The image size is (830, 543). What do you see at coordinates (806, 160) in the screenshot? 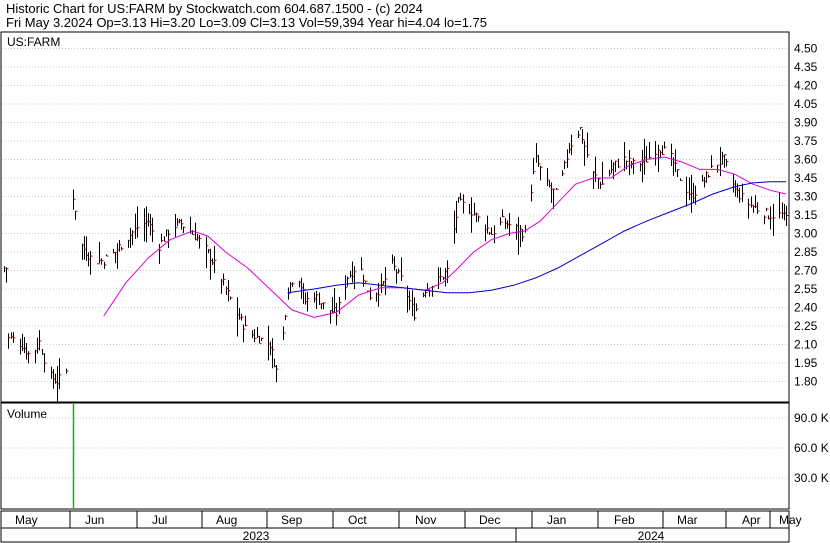
I see `price-tick-label: 3.60` at bounding box center [806, 160].